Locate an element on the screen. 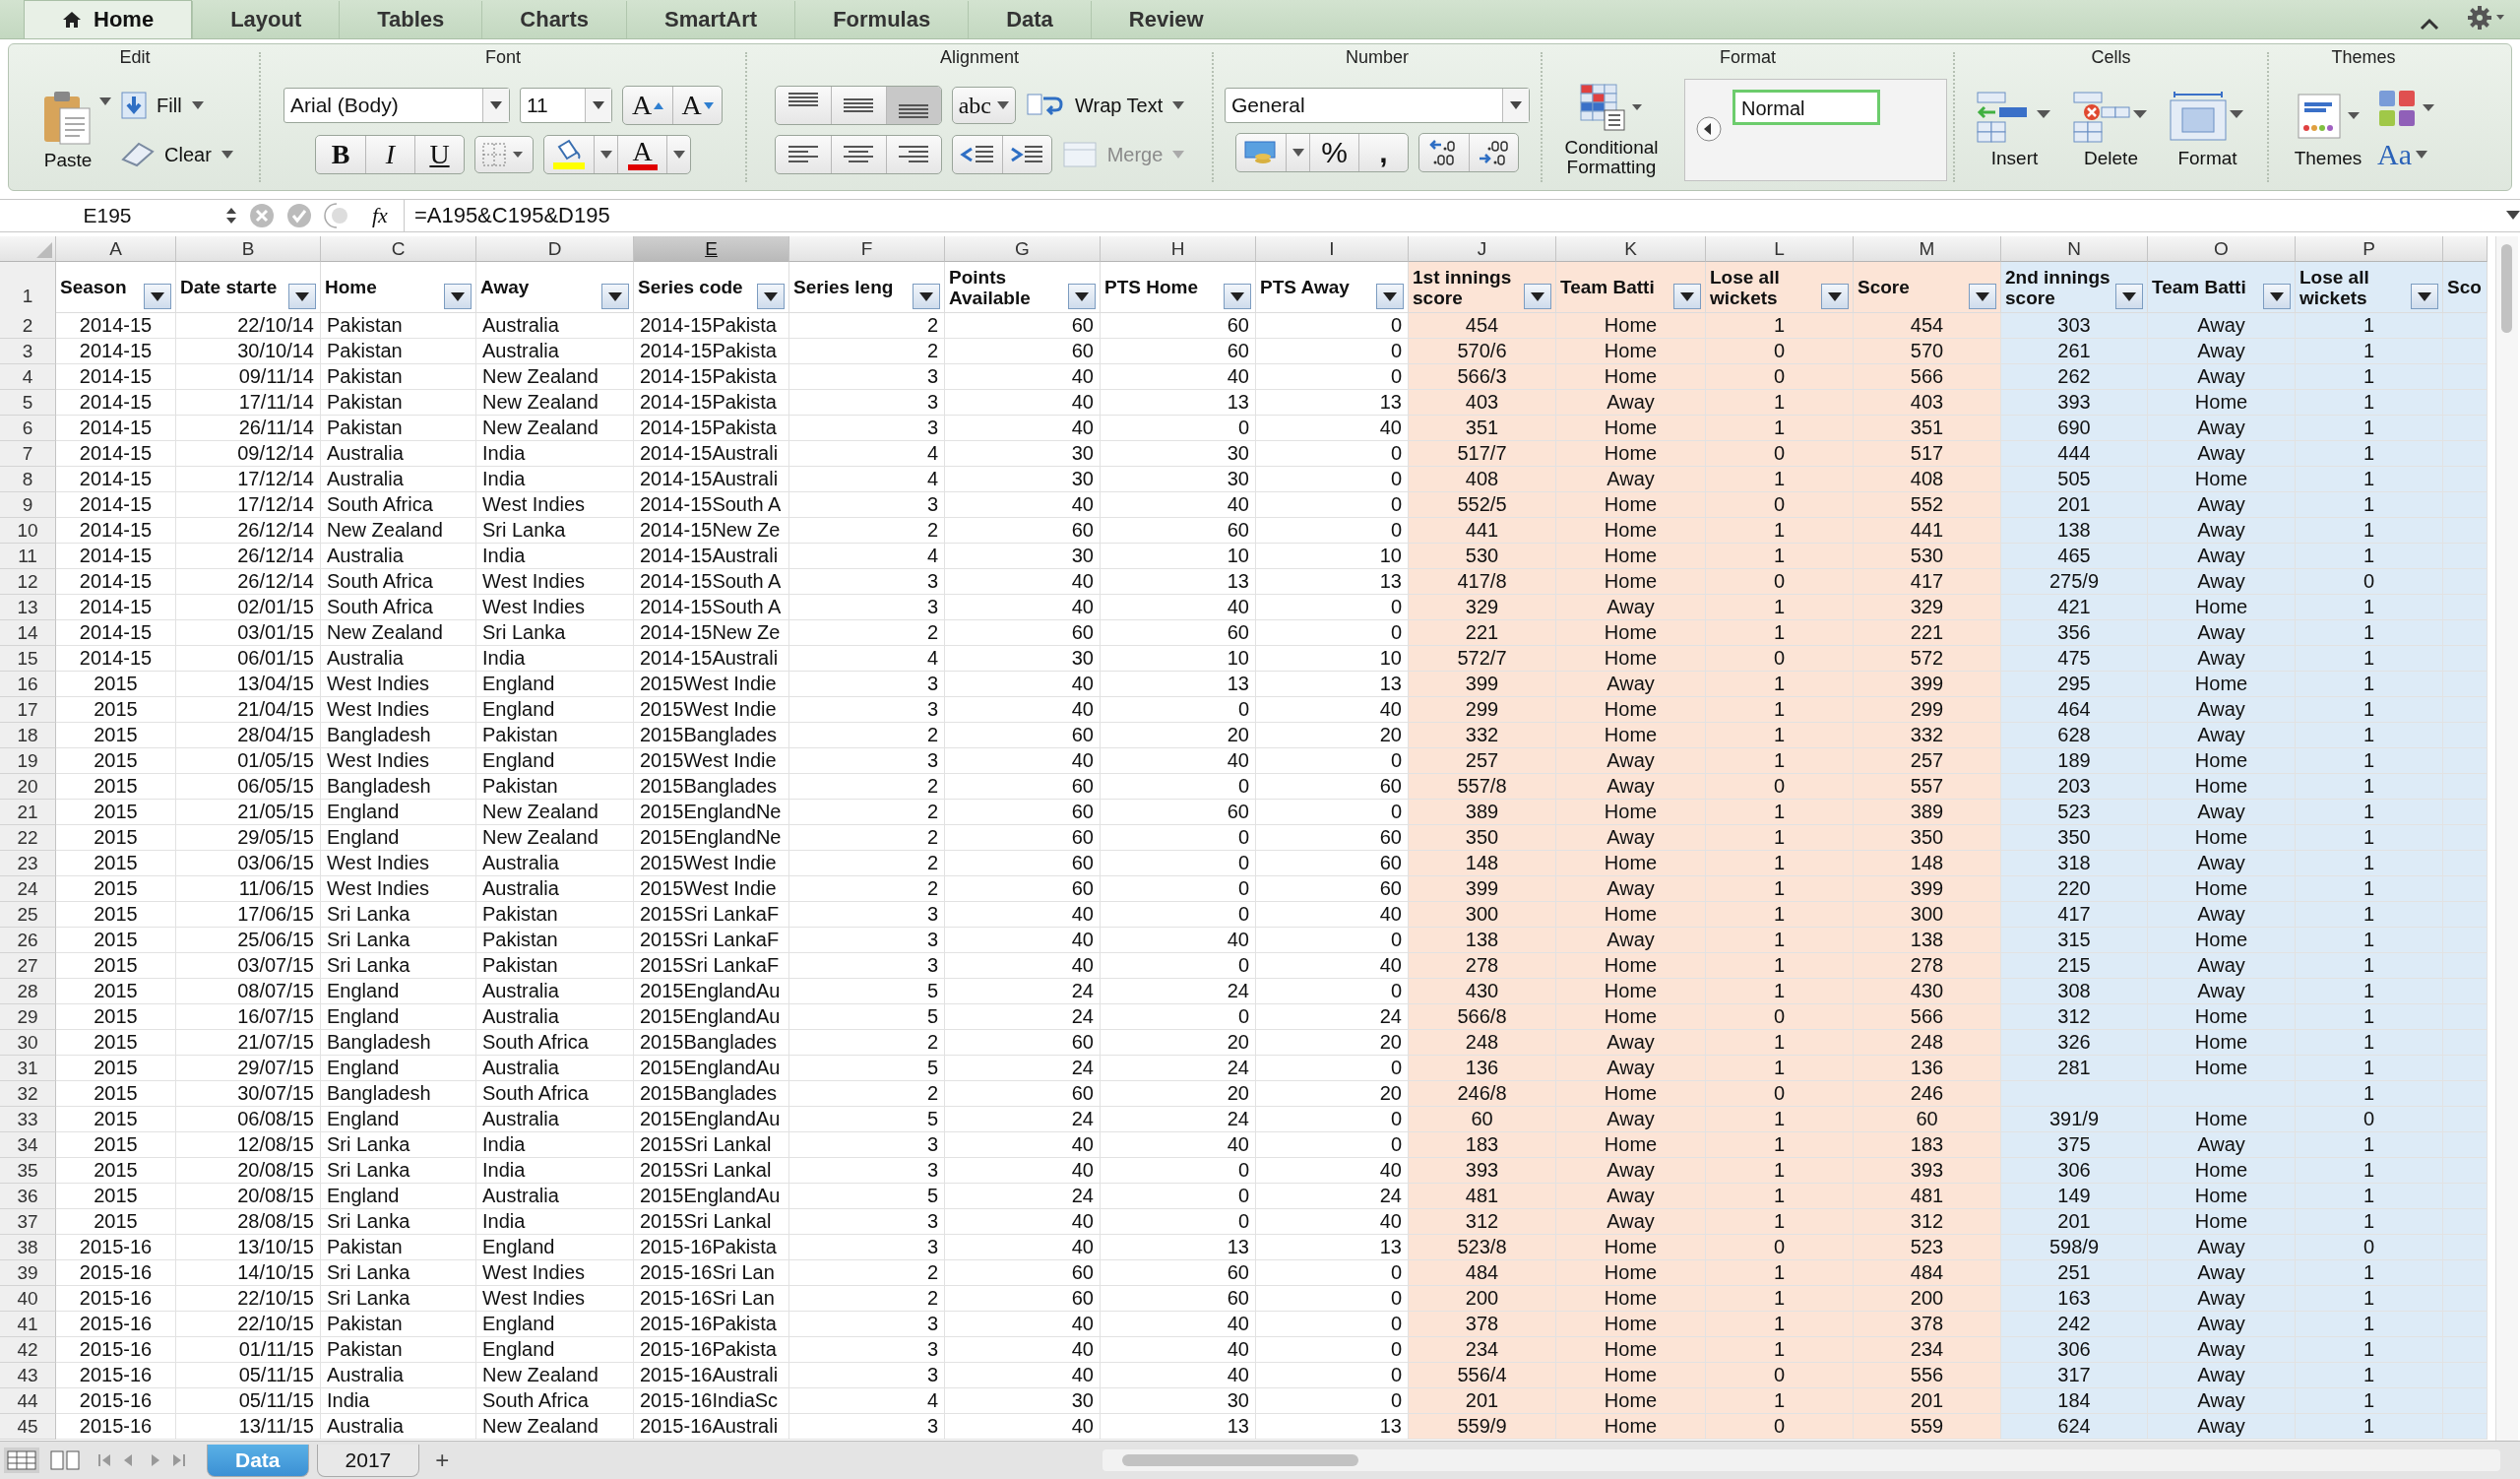 This screenshot has width=2520, height=1479. themes-button: Themes is located at coordinates (2328, 130).